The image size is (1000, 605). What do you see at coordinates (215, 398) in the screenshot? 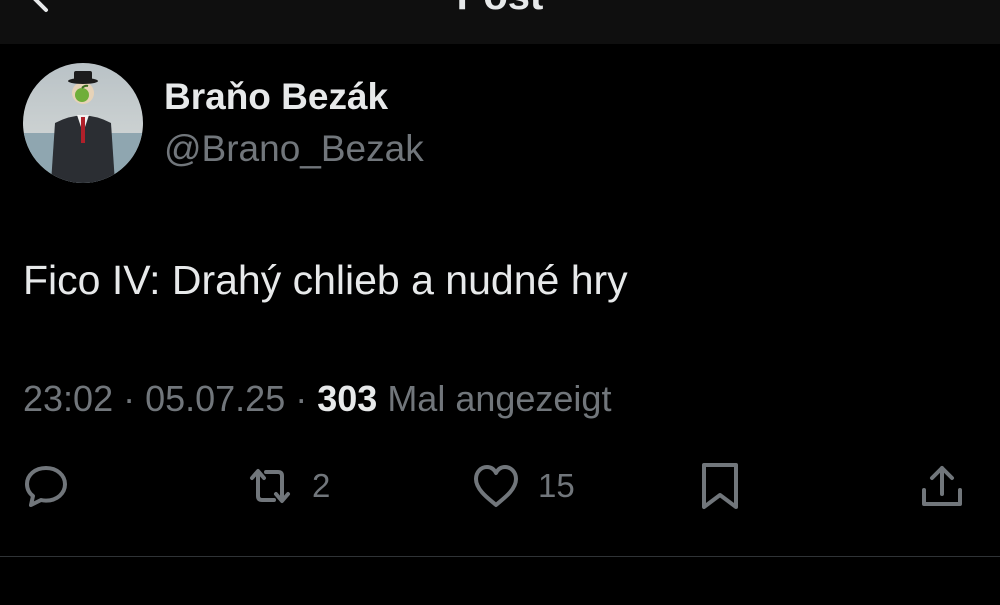
I see `post-date: 05.07.25` at bounding box center [215, 398].